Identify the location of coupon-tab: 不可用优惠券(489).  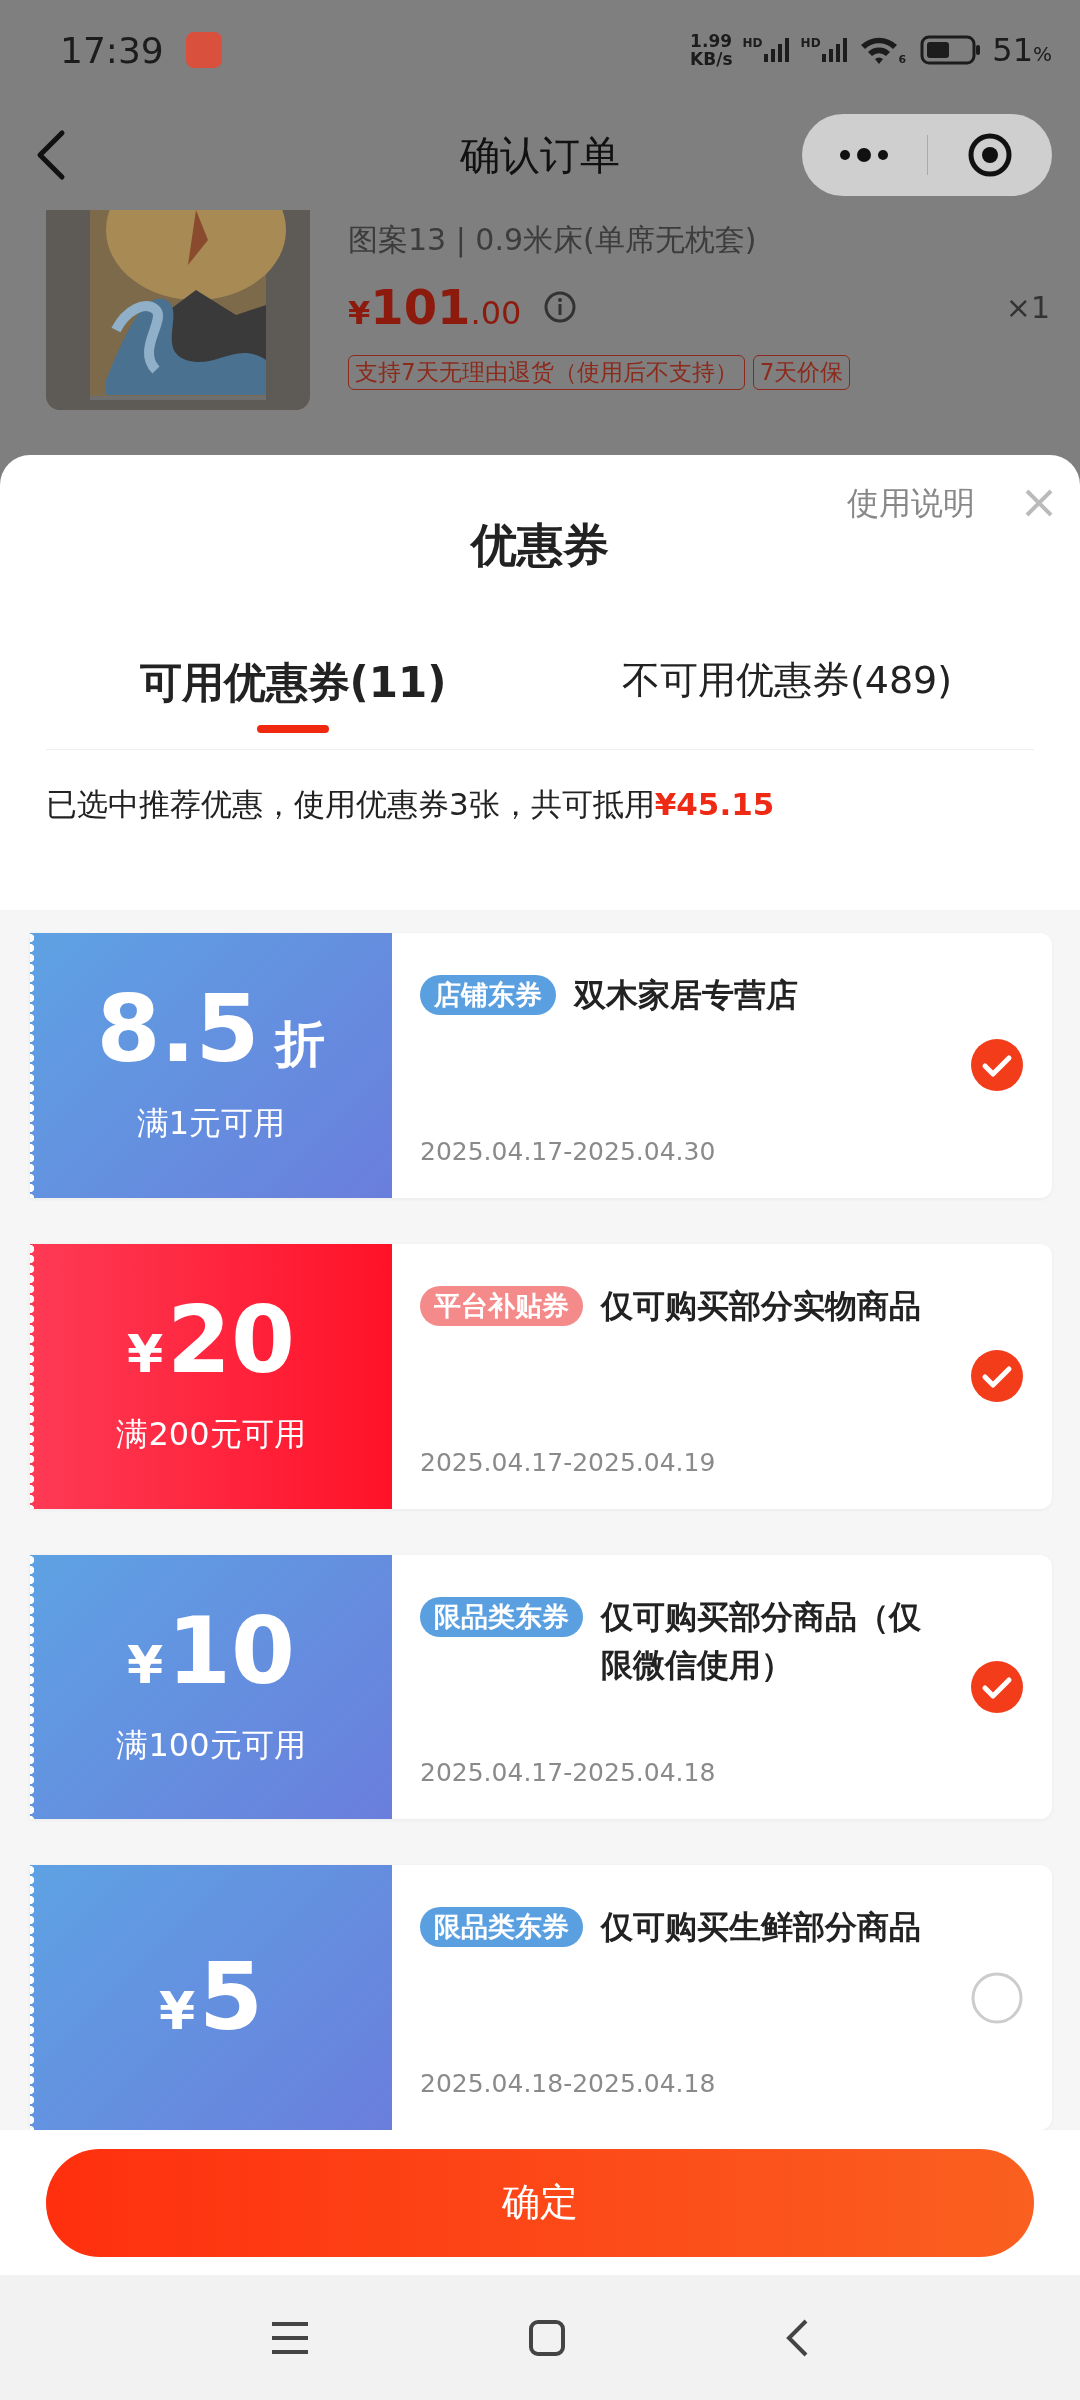
(787, 680).